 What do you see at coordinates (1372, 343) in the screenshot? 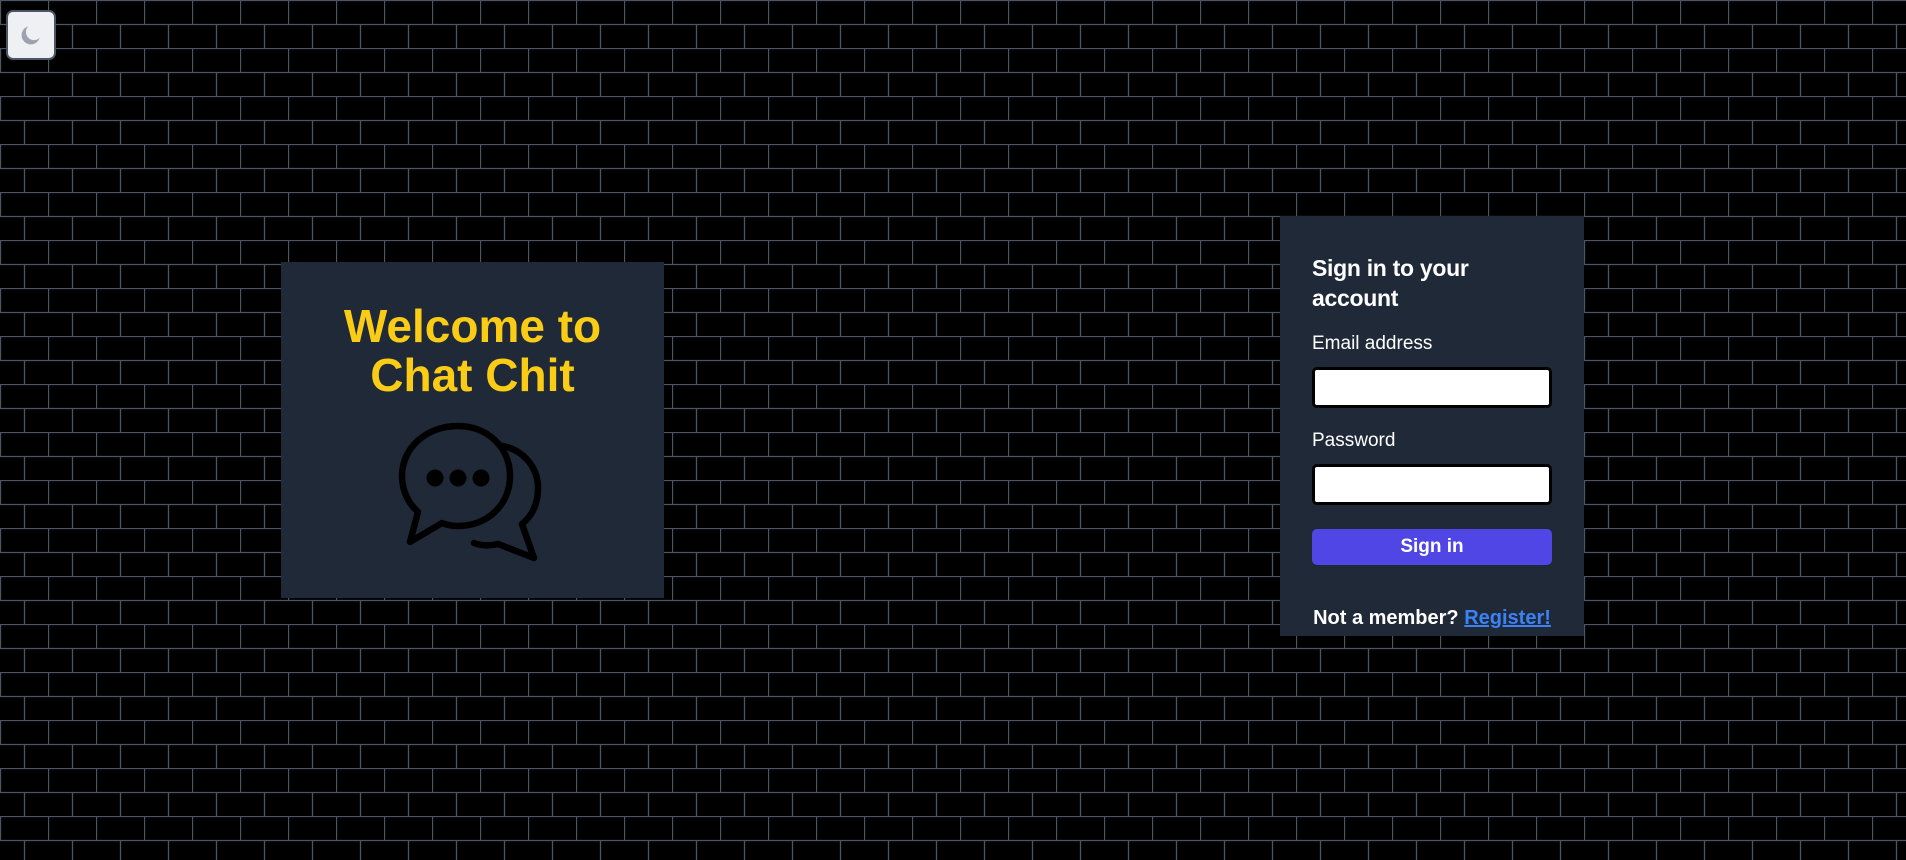
I see `email-label: Email address` at bounding box center [1372, 343].